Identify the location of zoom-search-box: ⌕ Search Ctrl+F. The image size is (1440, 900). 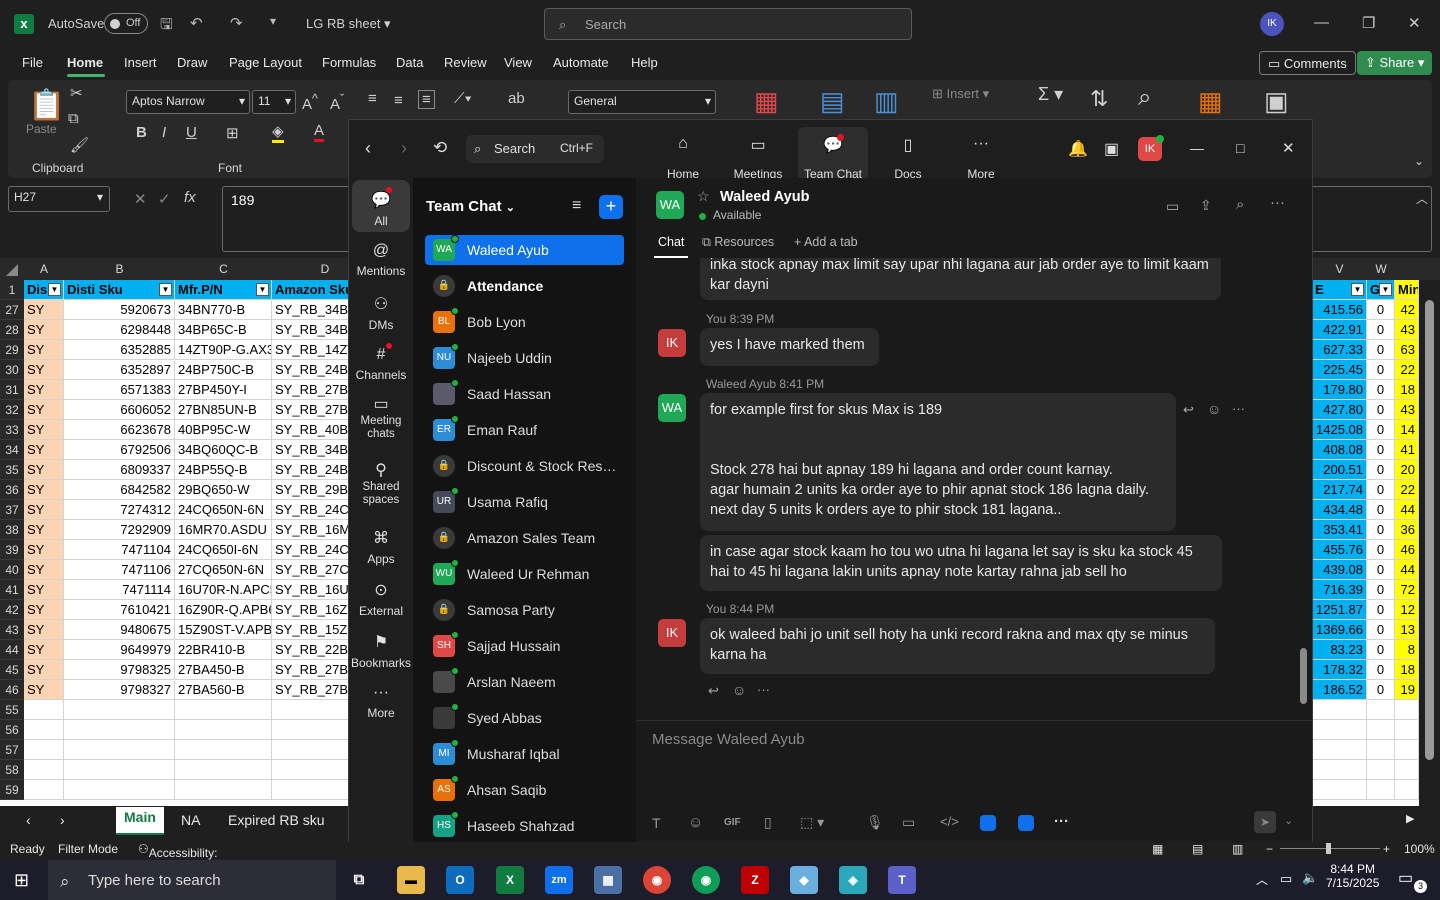
(535, 149).